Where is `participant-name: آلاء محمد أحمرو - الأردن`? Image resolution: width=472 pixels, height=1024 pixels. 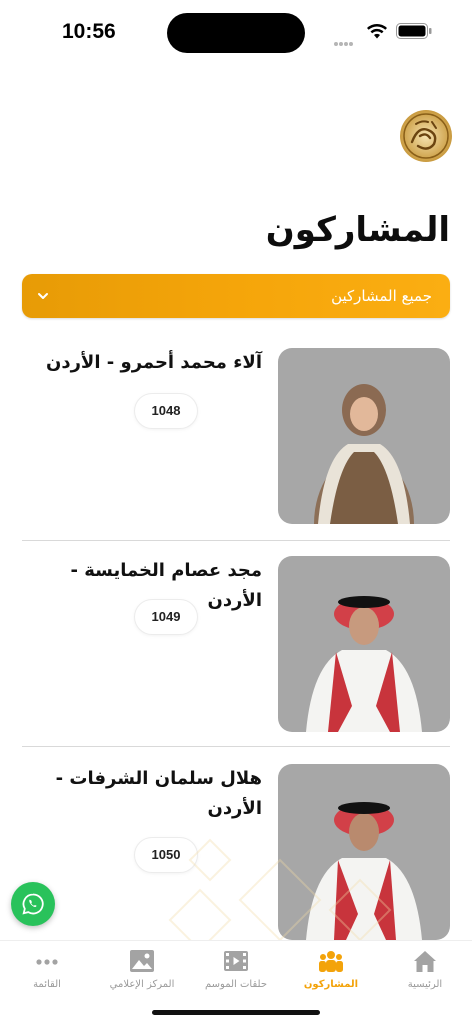 participant-name: آلاء محمد أحمرو - الأردن is located at coordinates (153, 362).